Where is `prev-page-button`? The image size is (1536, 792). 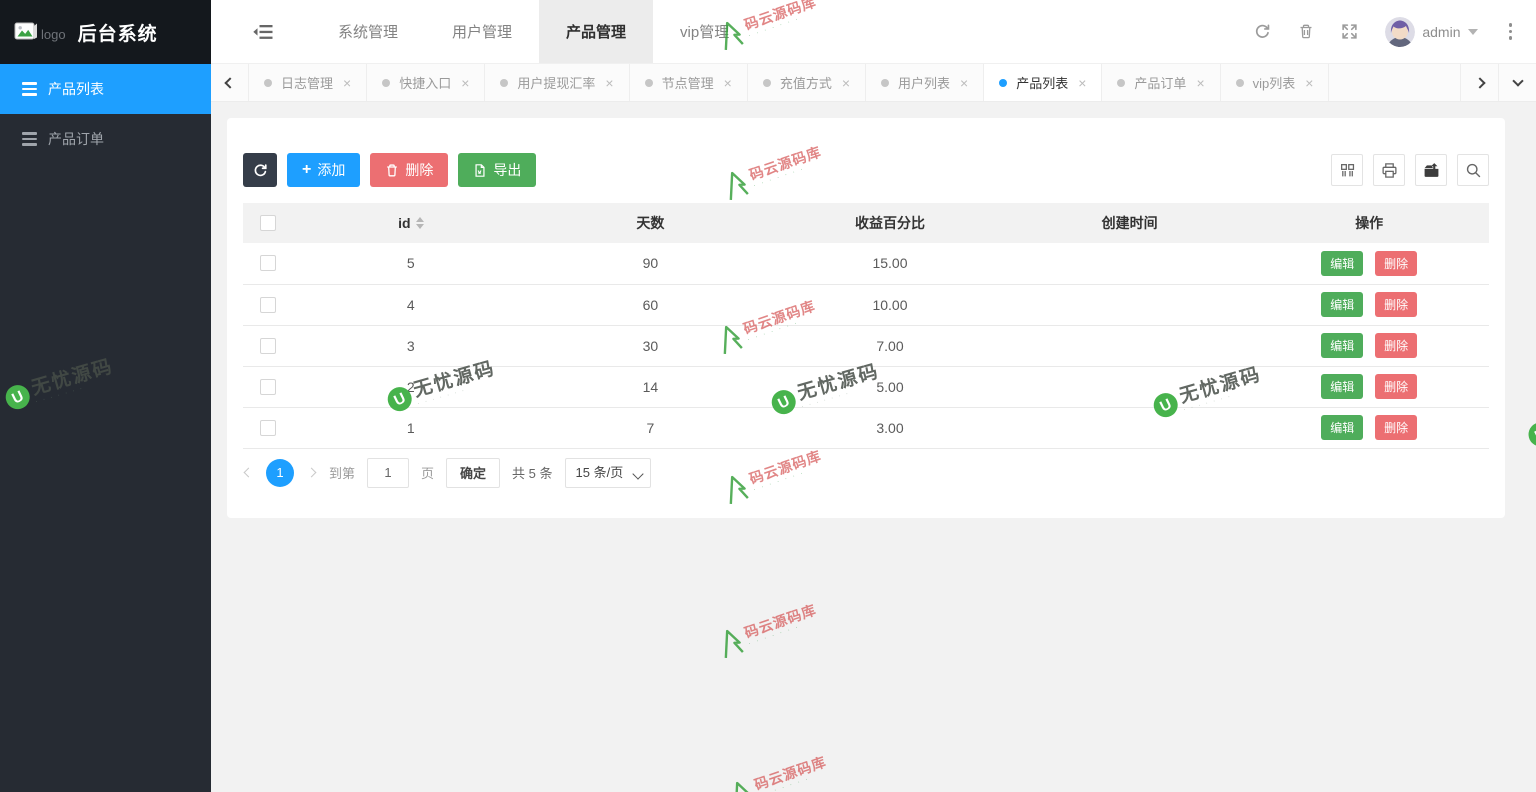 prev-page-button is located at coordinates (248, 472).